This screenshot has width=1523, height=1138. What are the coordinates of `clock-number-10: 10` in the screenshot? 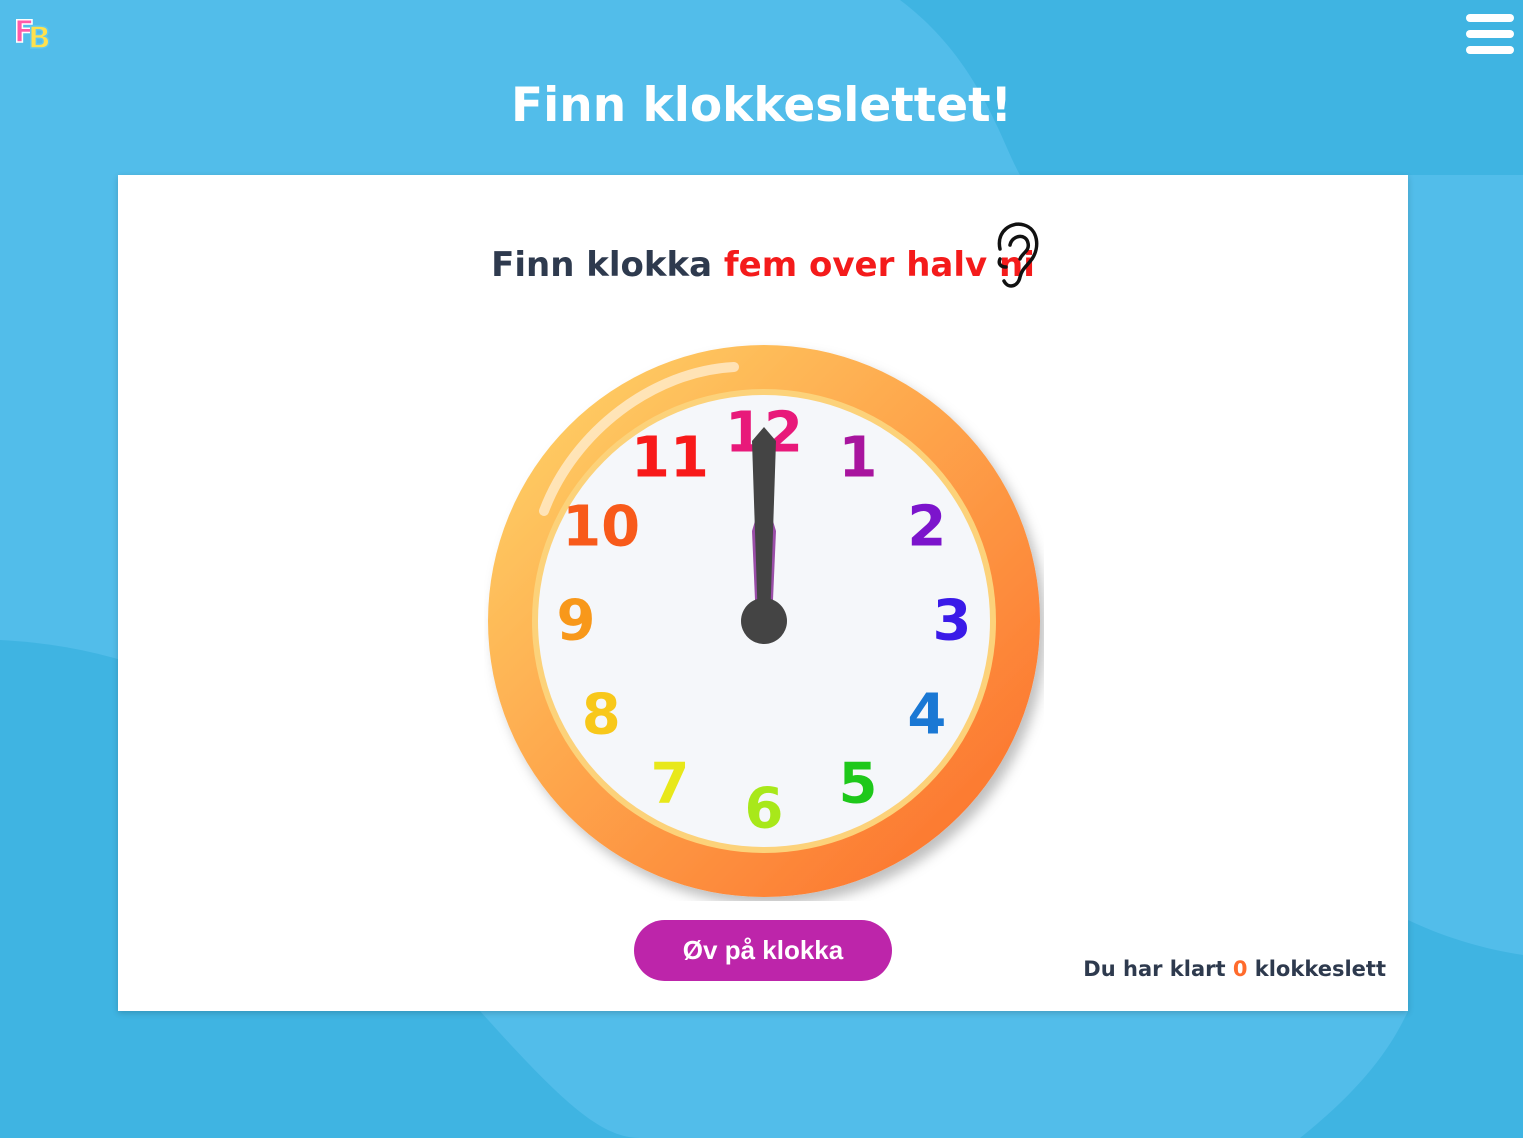 It's located at (601, 527).